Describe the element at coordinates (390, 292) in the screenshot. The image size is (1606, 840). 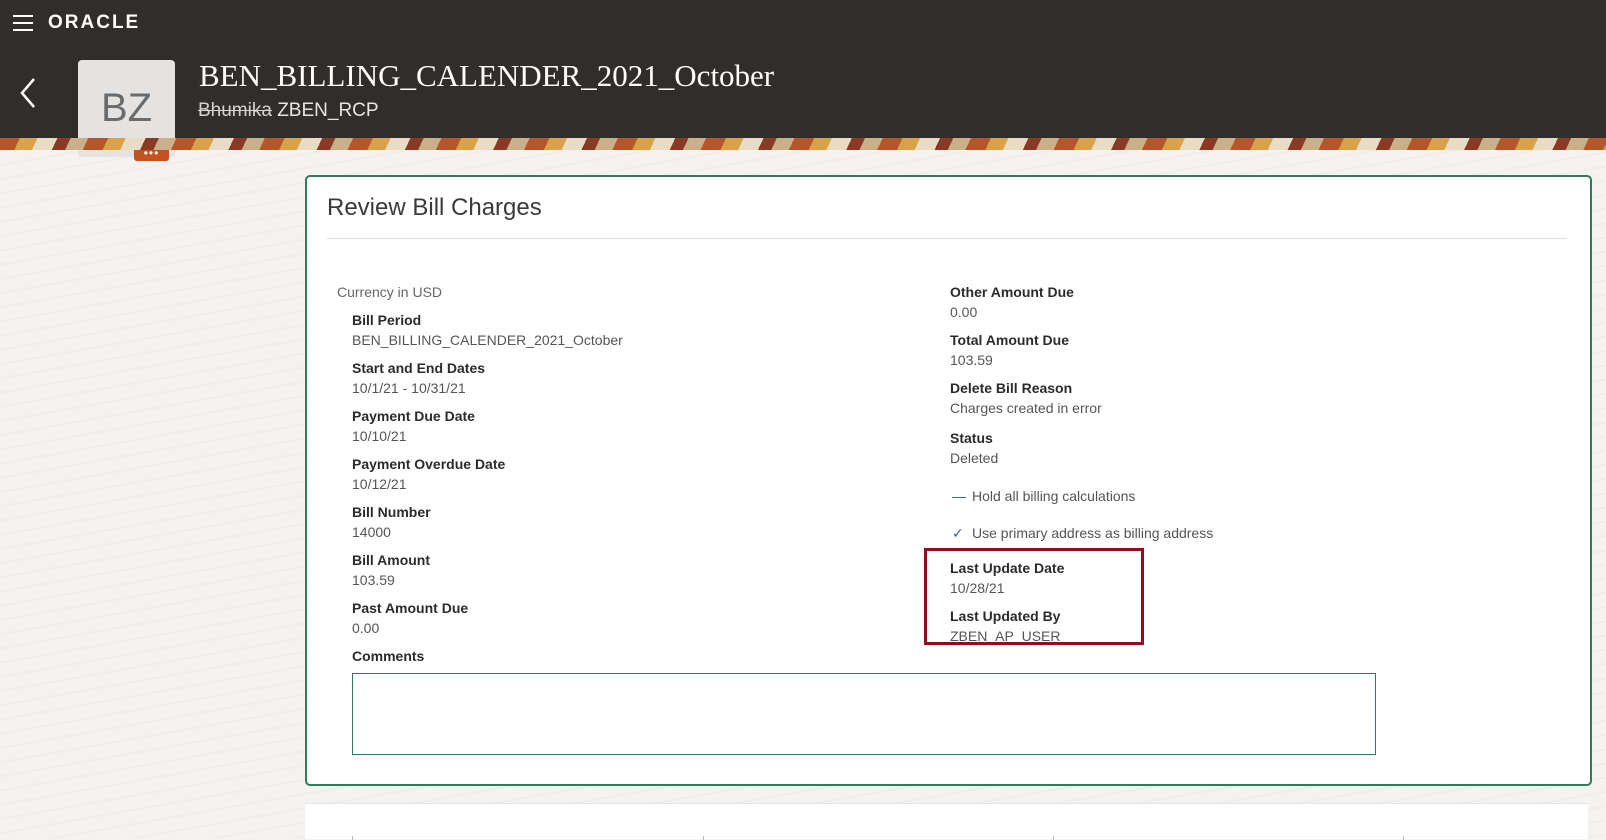
I see `currency-note: Currency in USD` at that location.